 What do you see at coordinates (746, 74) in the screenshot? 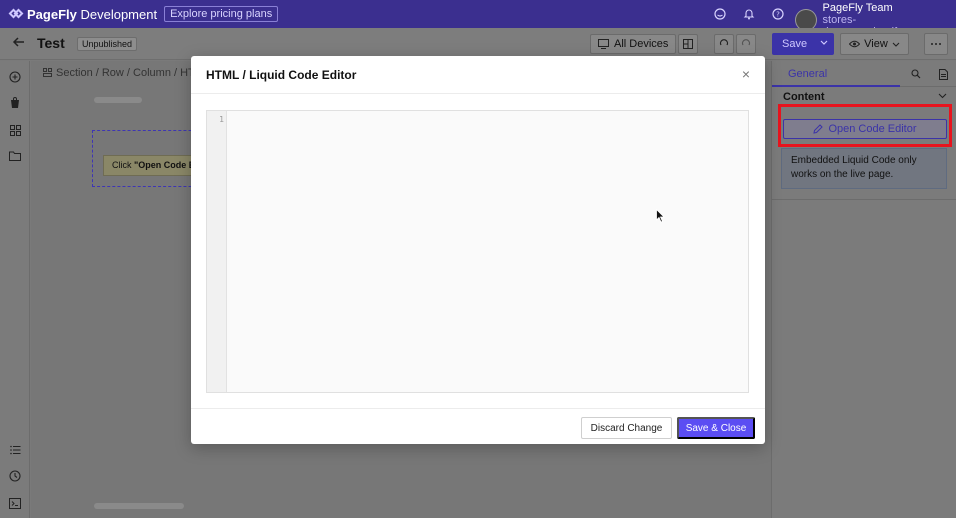
I see `close-icon: ×` at bounding box center [746, 74].